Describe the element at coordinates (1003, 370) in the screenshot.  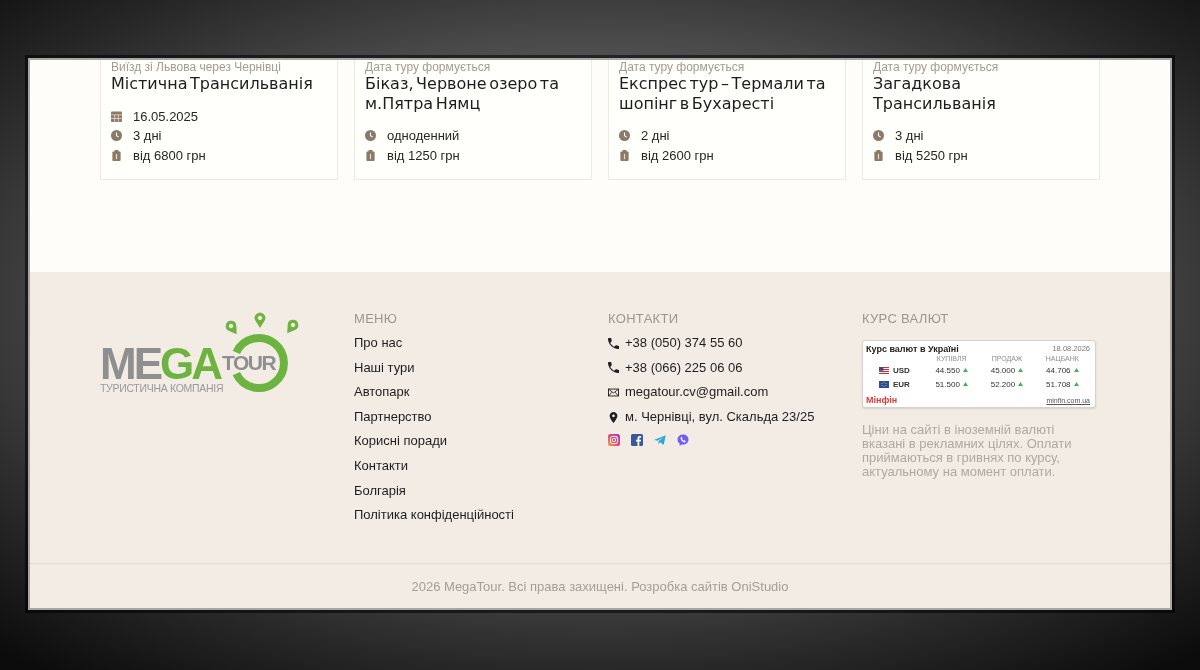
I see `rate-value: 45.000` at that location.